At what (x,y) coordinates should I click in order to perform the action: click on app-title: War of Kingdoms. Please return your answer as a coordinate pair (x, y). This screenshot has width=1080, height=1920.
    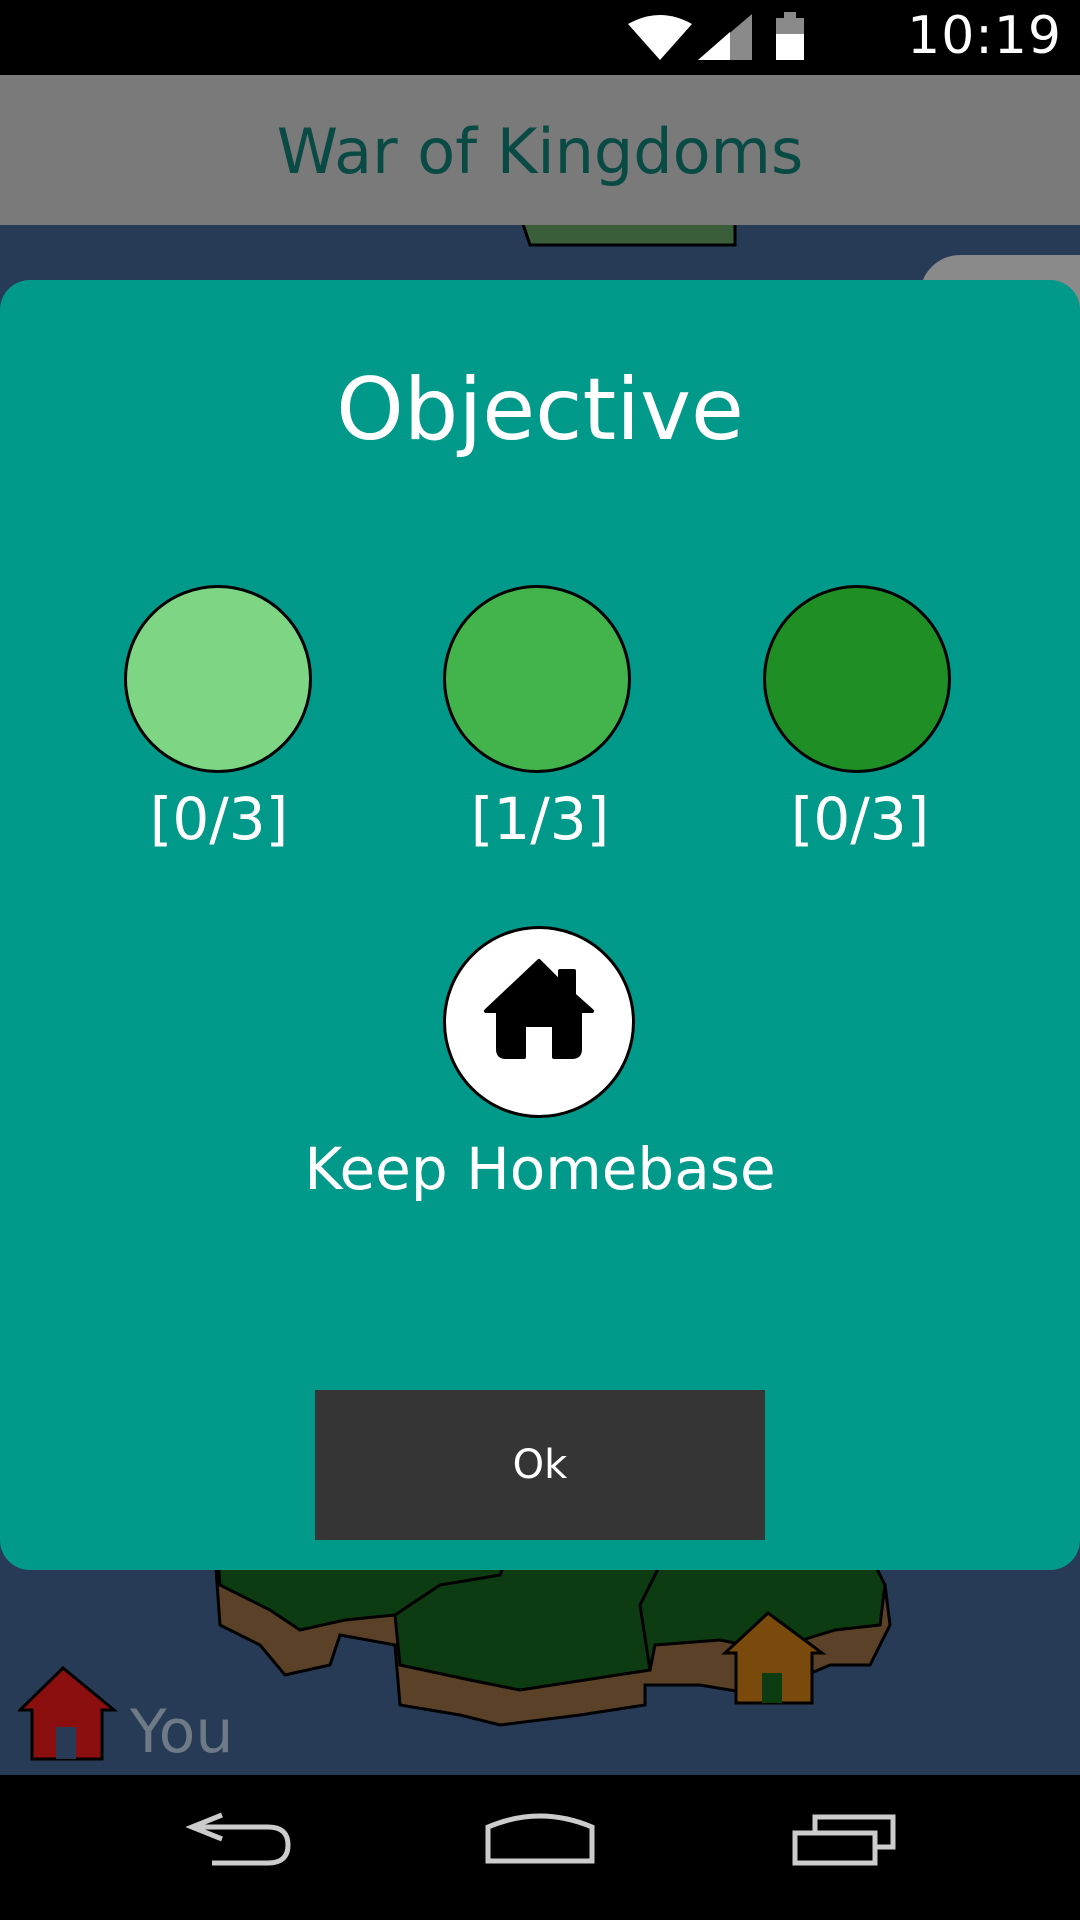
    Looking at the image, I should click on (540, 151).